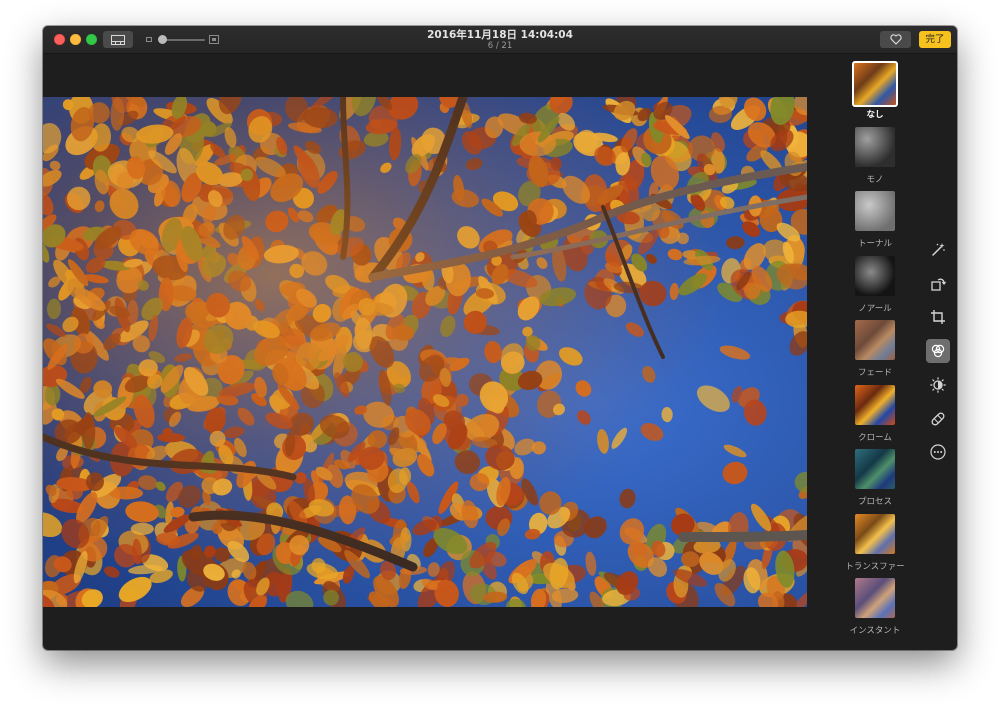  Describe the element at coordinates (500, 46) in the screenshot. I see `photo-counter: 6 / 21` at that location.